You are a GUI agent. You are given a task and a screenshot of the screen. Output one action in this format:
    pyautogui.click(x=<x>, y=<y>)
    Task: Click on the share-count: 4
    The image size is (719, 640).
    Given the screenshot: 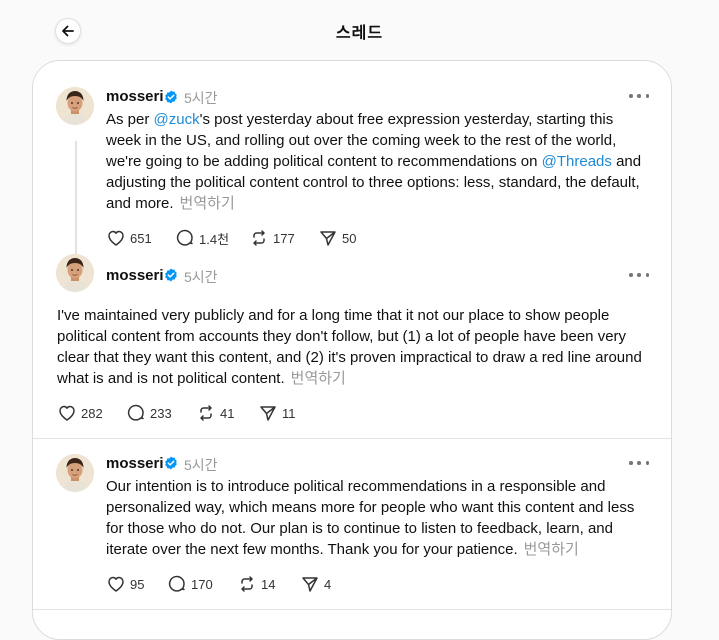 What is the action you would take?
    pyautogui.click(x=328, y=584)
    